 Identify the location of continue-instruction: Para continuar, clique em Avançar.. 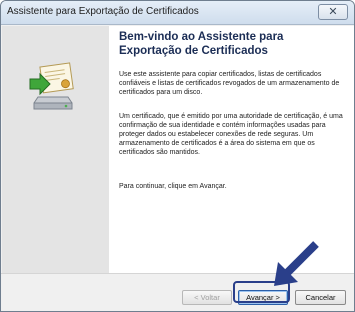
(173, 186).